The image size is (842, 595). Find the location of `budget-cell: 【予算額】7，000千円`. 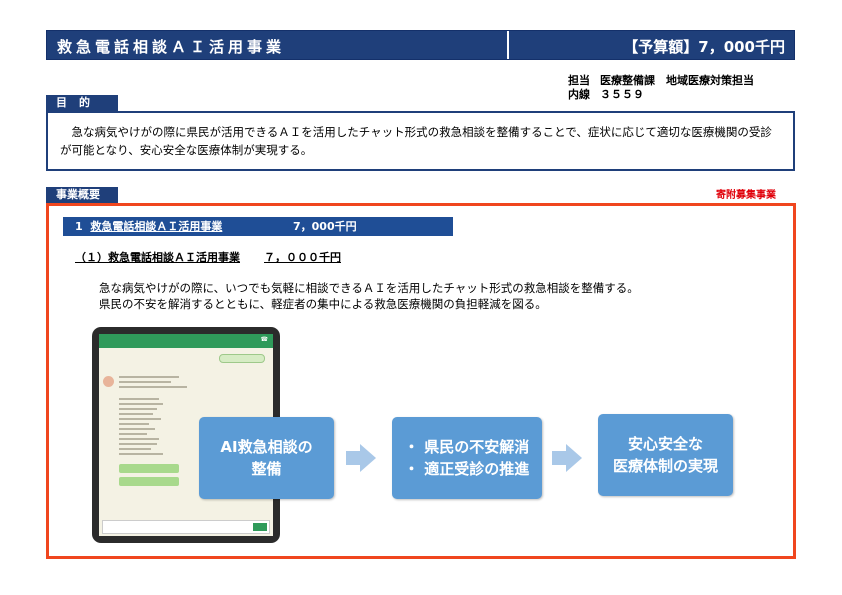

budget-cell: 【予算額】7，000千円 is located at coordinates (651, 45).